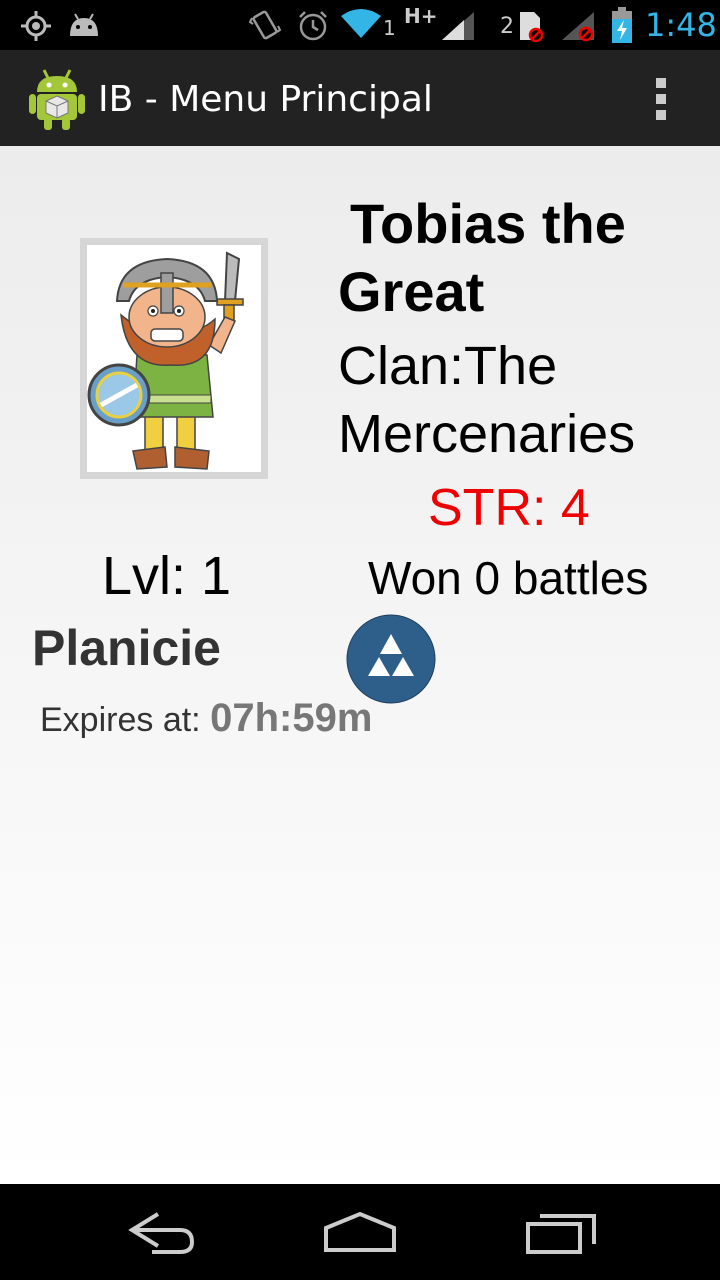  Describe the element at coordinates (507, 26) in the screenshot. I see `sim2-label: 2` at that location.